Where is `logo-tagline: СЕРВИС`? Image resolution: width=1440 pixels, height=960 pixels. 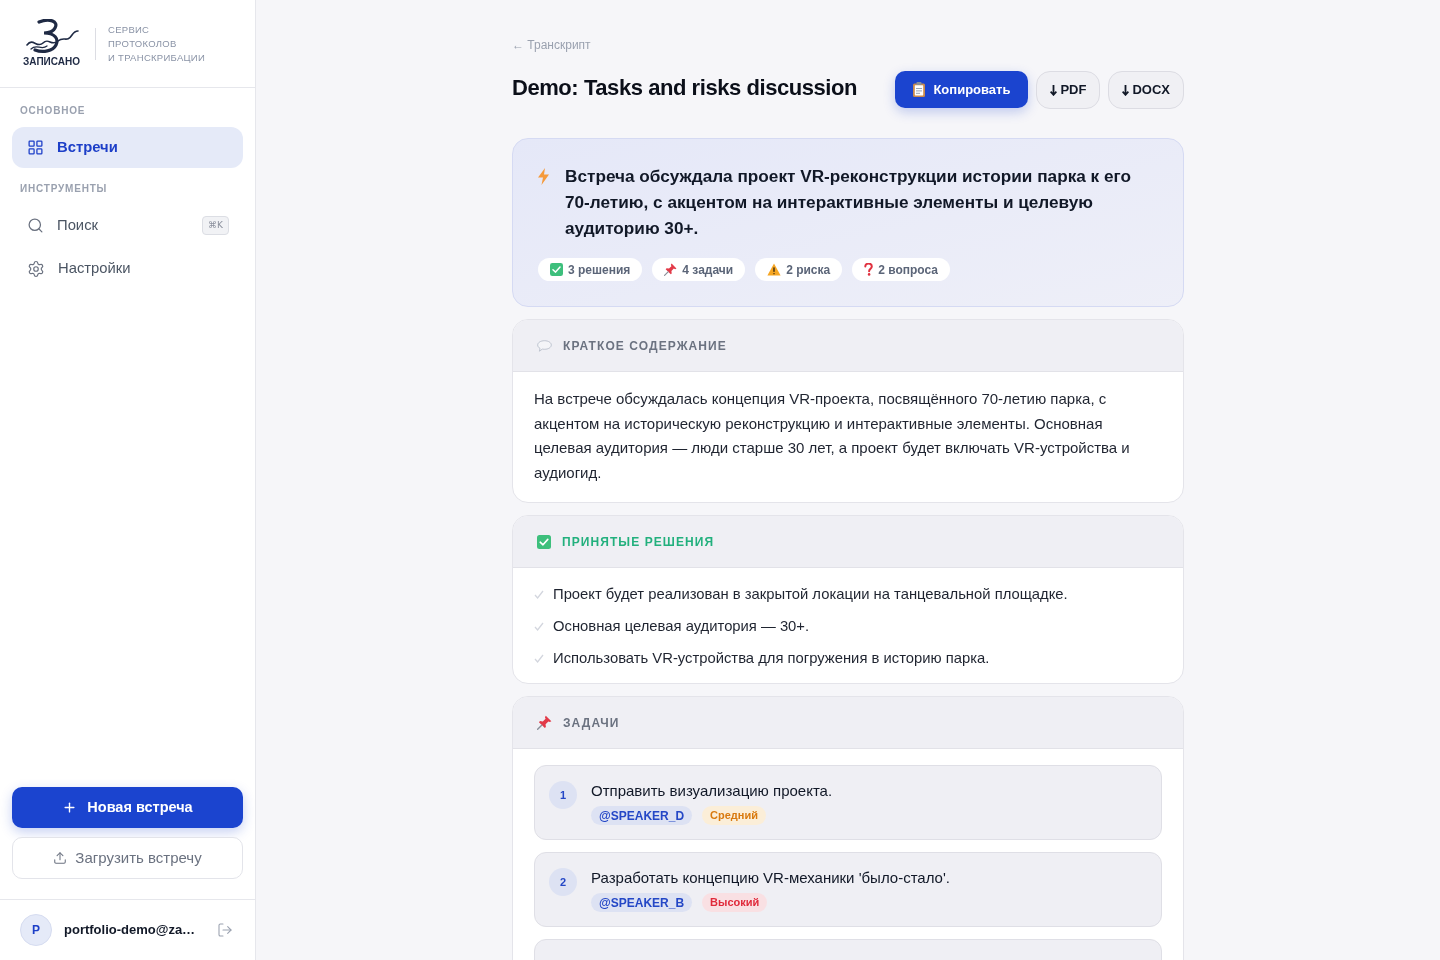 logo-tagline: СЕРВИС is located at coordinates (129, 29).